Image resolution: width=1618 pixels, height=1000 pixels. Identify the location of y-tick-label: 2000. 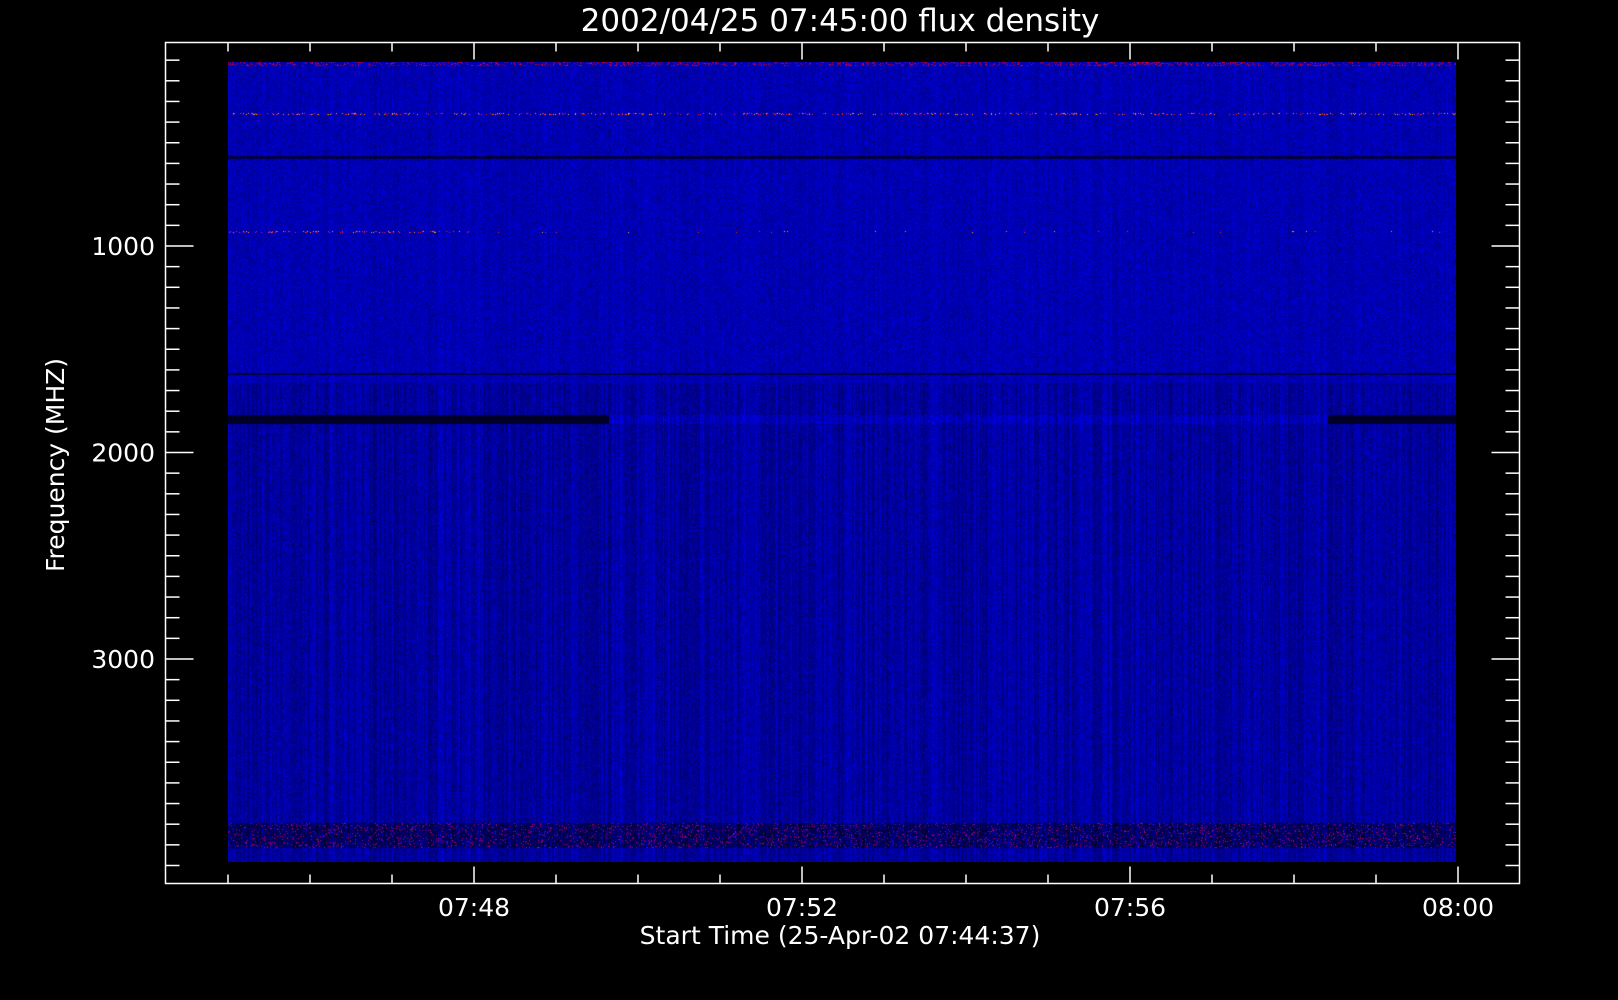
(123, 453).